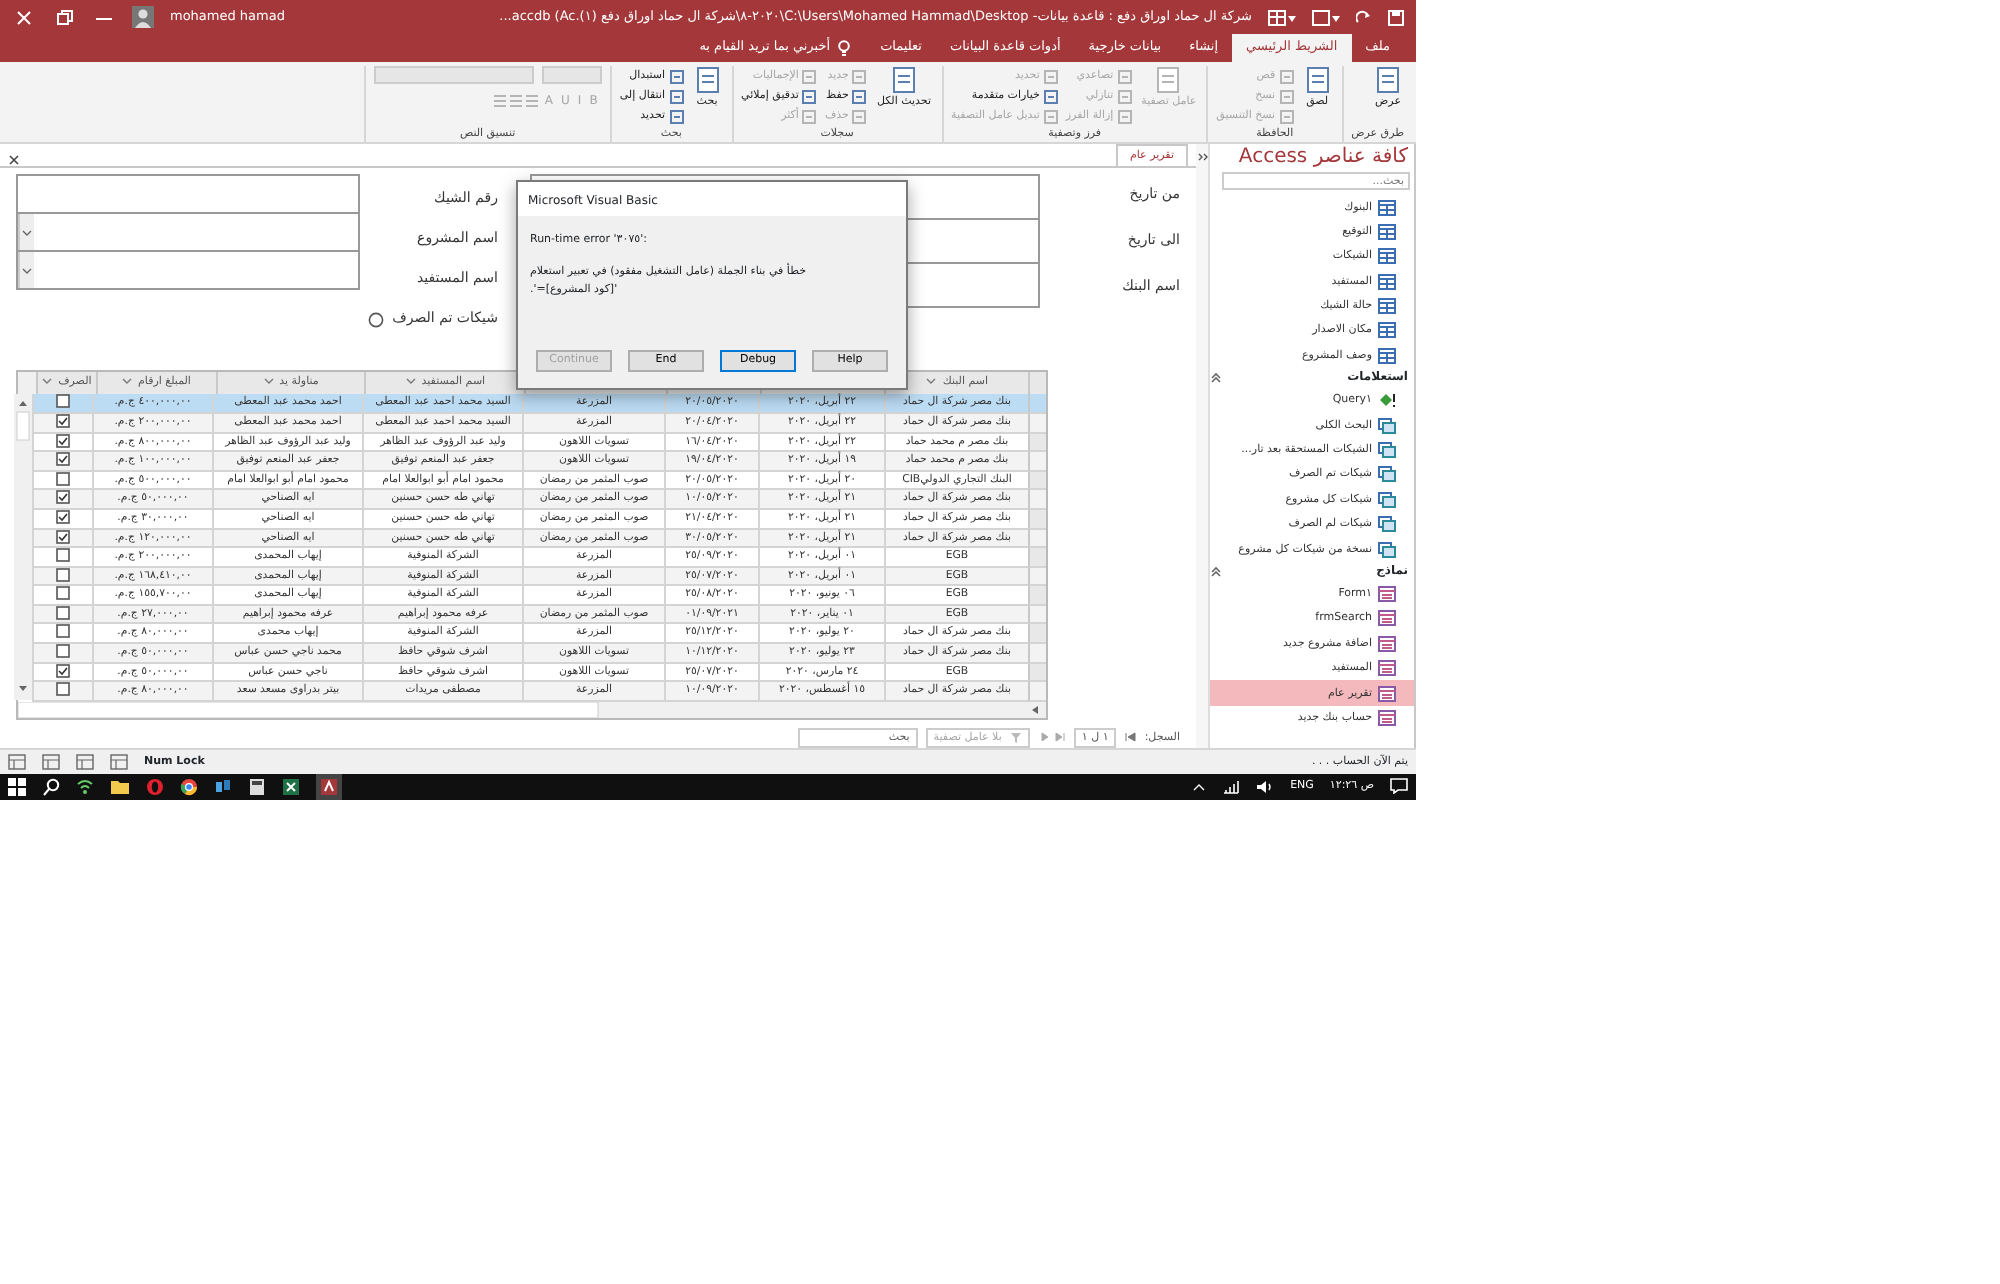  I want to click on action-query-icon, so click(1387, 400).